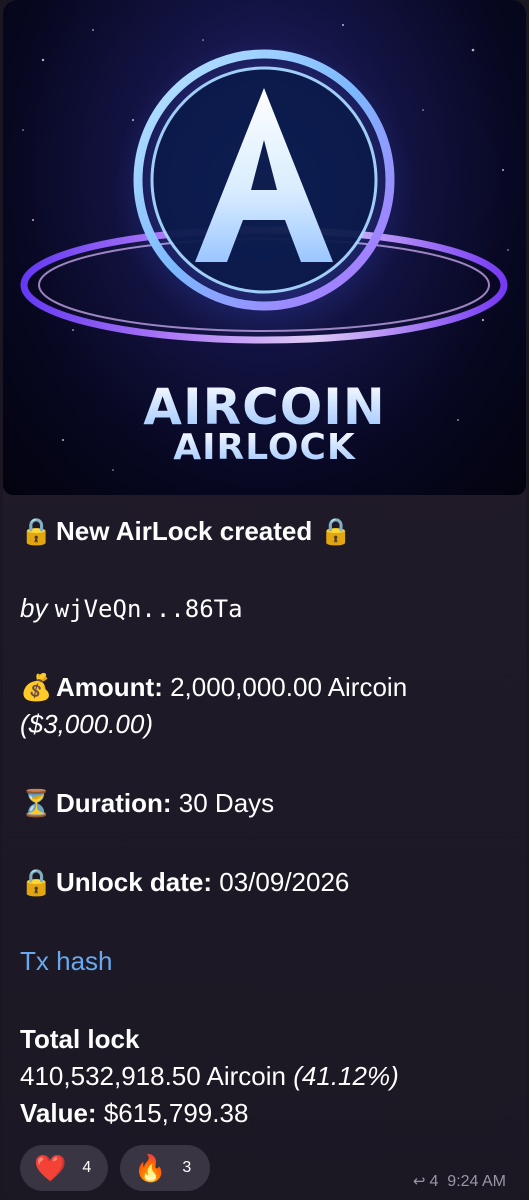 The image size is (529, 1200). I want to click on reaction-fire: 🔥 3, so click(165, 1168).